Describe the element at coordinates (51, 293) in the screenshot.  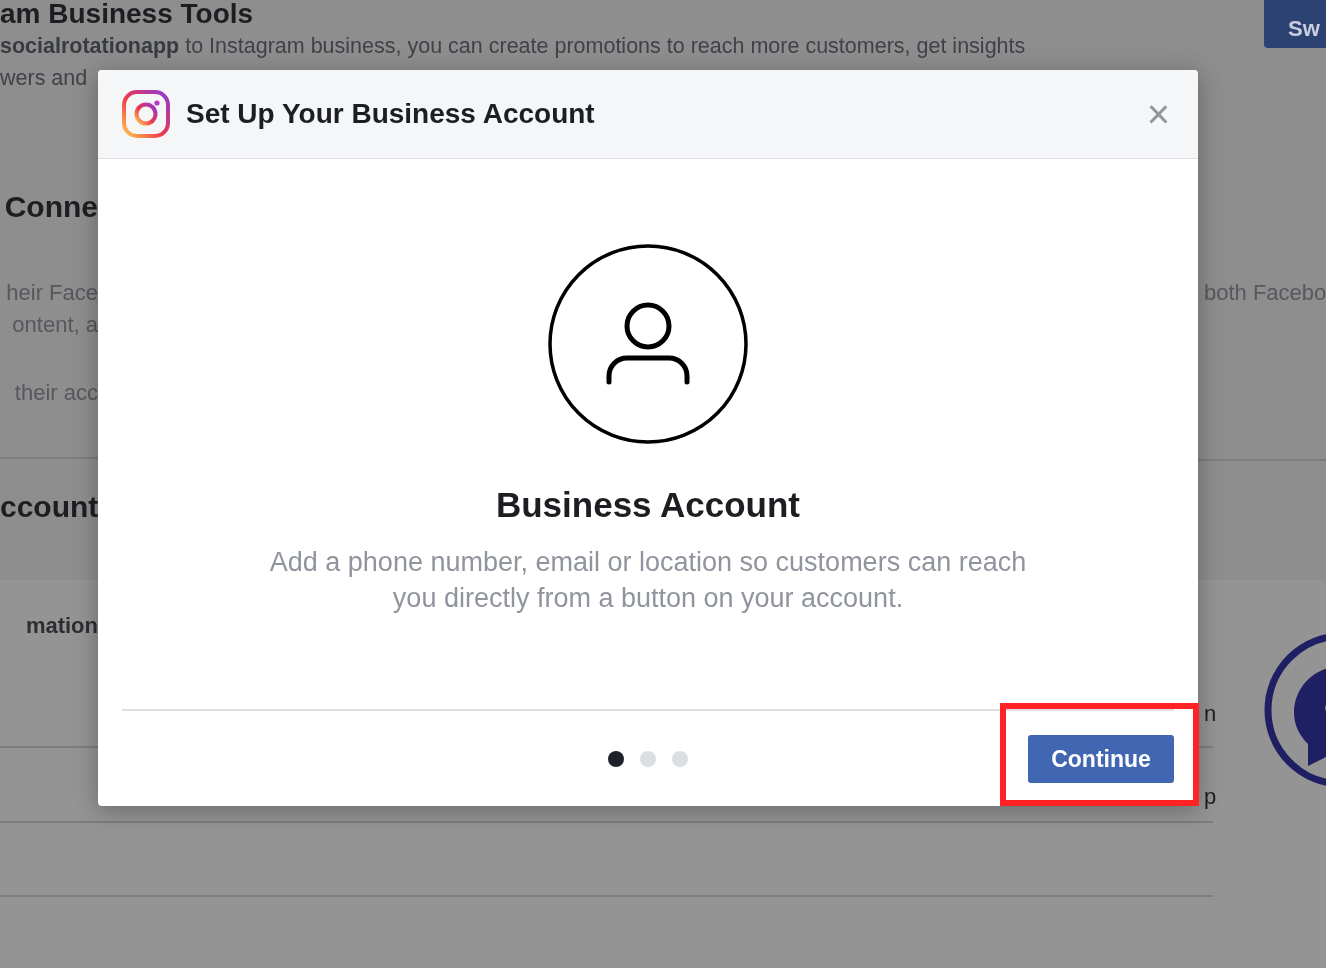
I see `body-text: heir Face` at that location.